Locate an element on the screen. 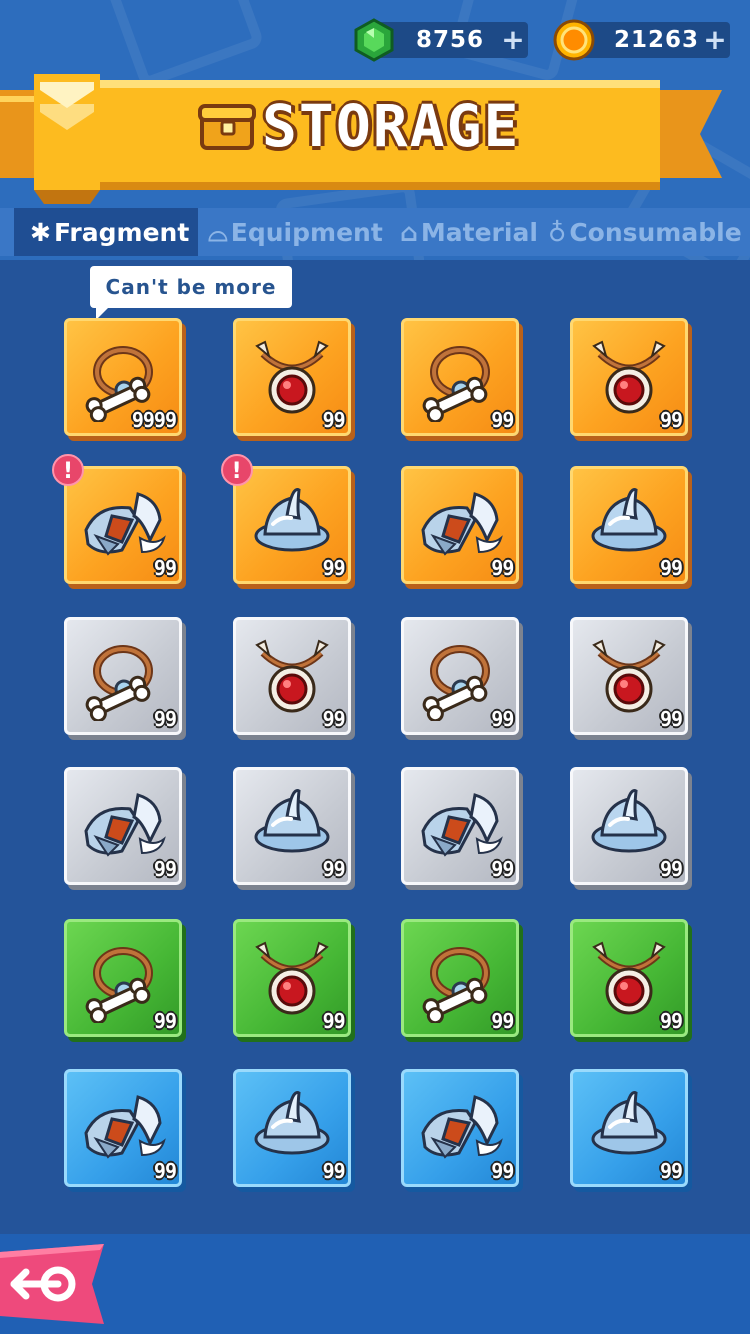 This screenshot has height=1334, width=750. page-title: STORAGE is located at coordinates (391, 126).